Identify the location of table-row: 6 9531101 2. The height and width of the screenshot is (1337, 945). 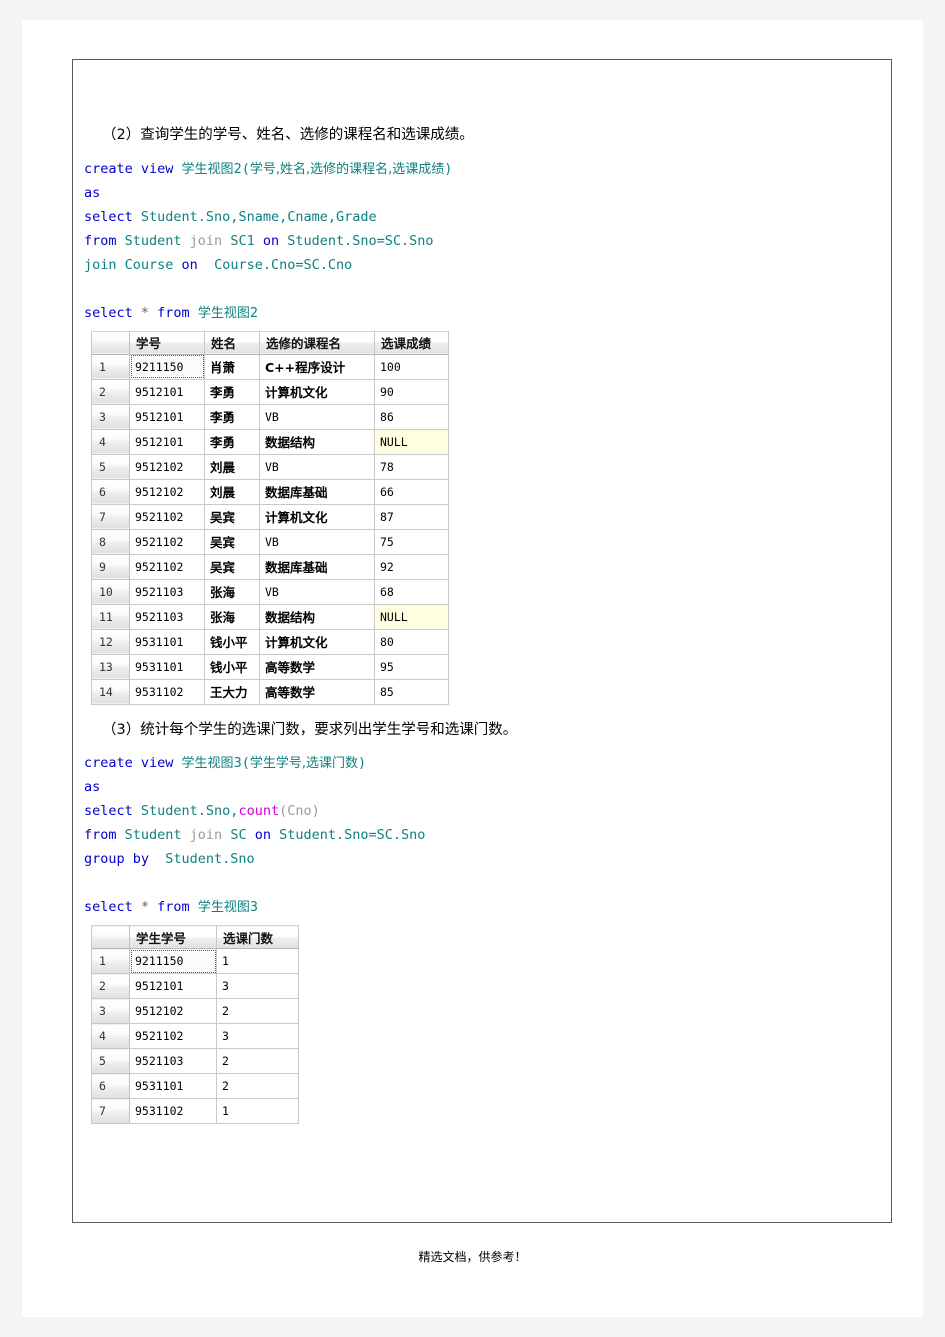
(195, 1086).